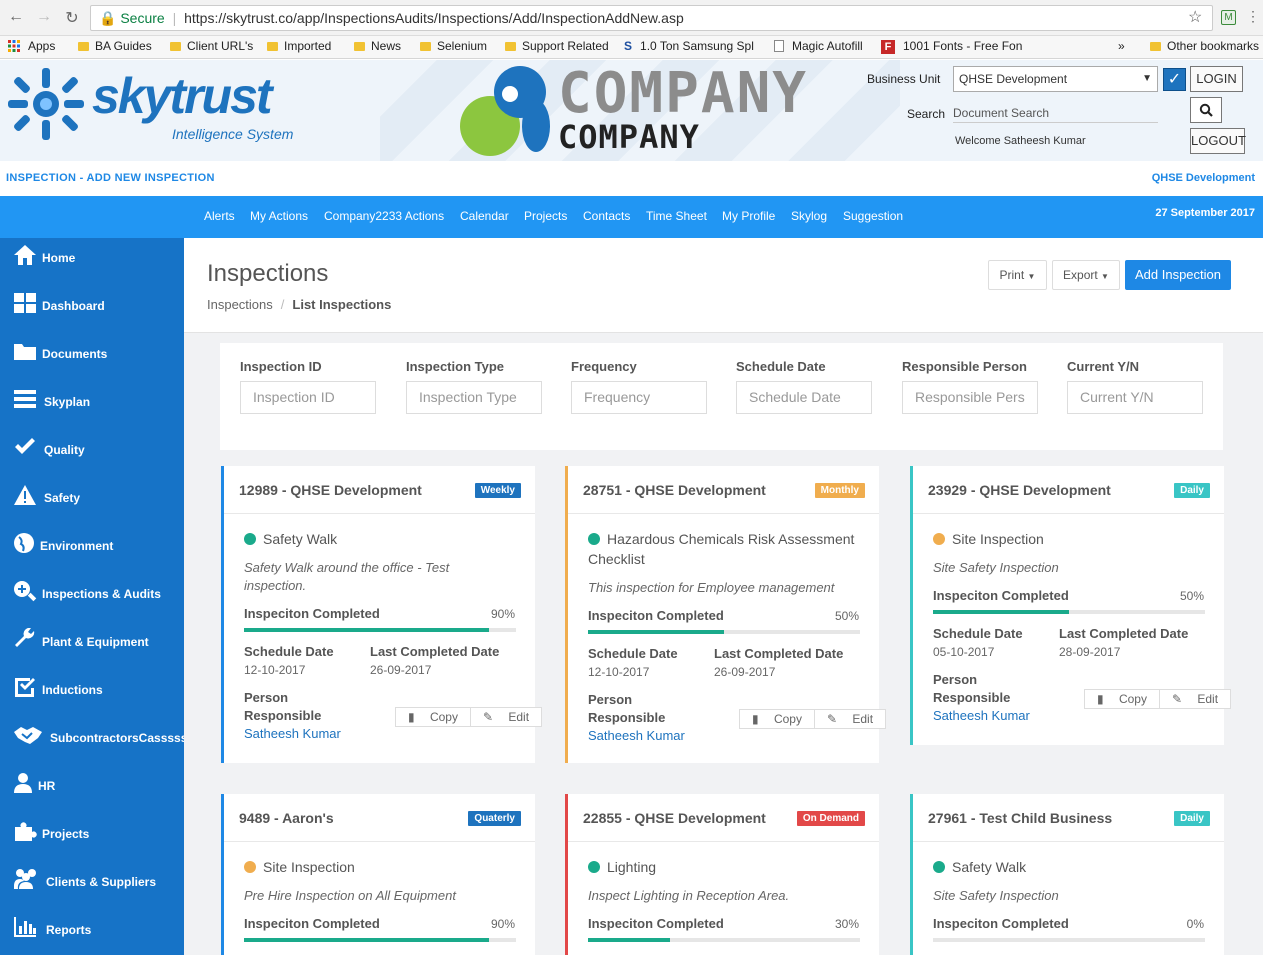  What do you see at coordinates (1216, 79) in the screenshot?
I see `login-button: LOGIN` at bounding box center [1216, 79].